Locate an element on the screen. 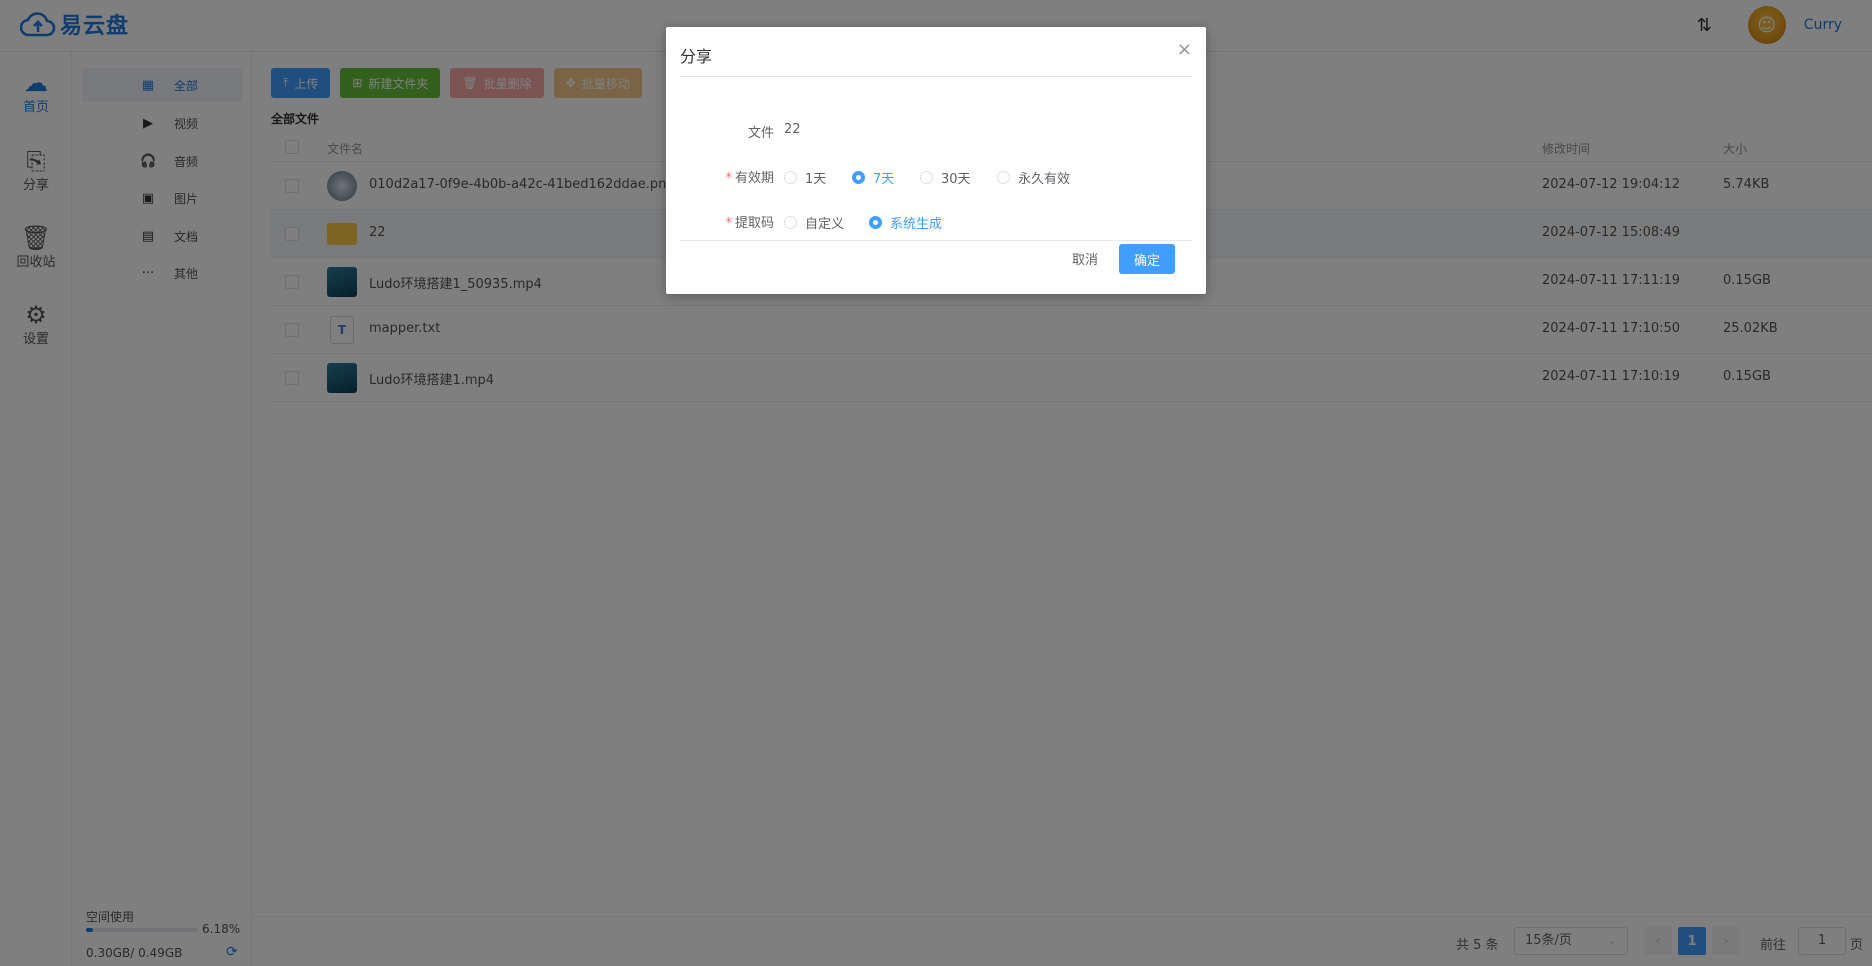 The height and width of the screenshot is (966, 1872). validity-label: * 有效期 is located at coordinates (749, 176).